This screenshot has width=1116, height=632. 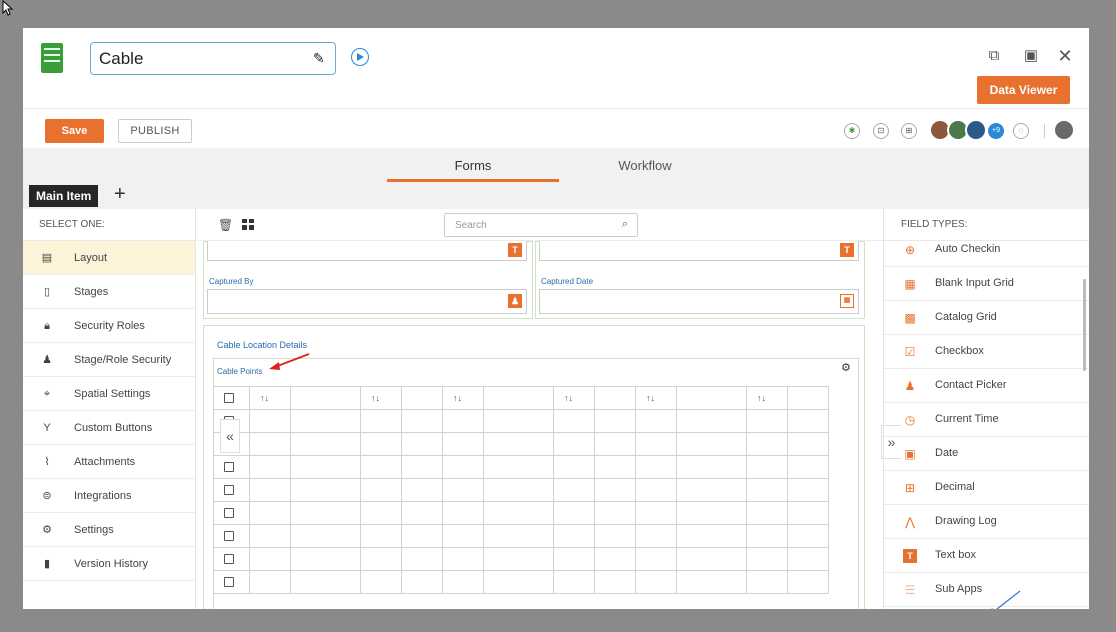 What do you see at coordinates (1021, 131) in the screenshot?
I see `chat-icon: ◌` at bounding box center [1021, 131].